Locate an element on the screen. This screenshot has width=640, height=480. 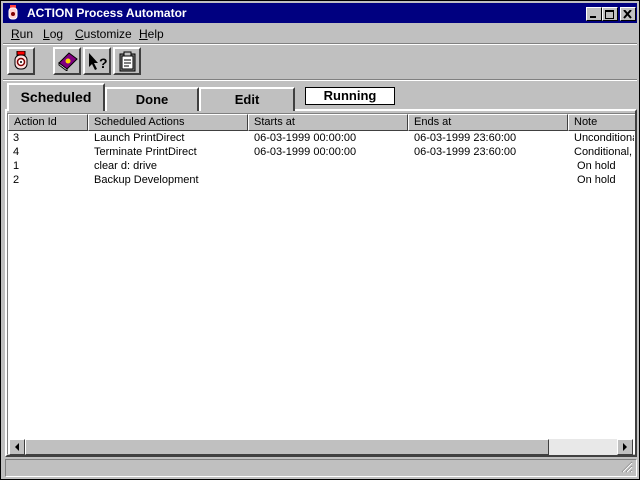
menu-run: Run is located at coordinates (22, 34).